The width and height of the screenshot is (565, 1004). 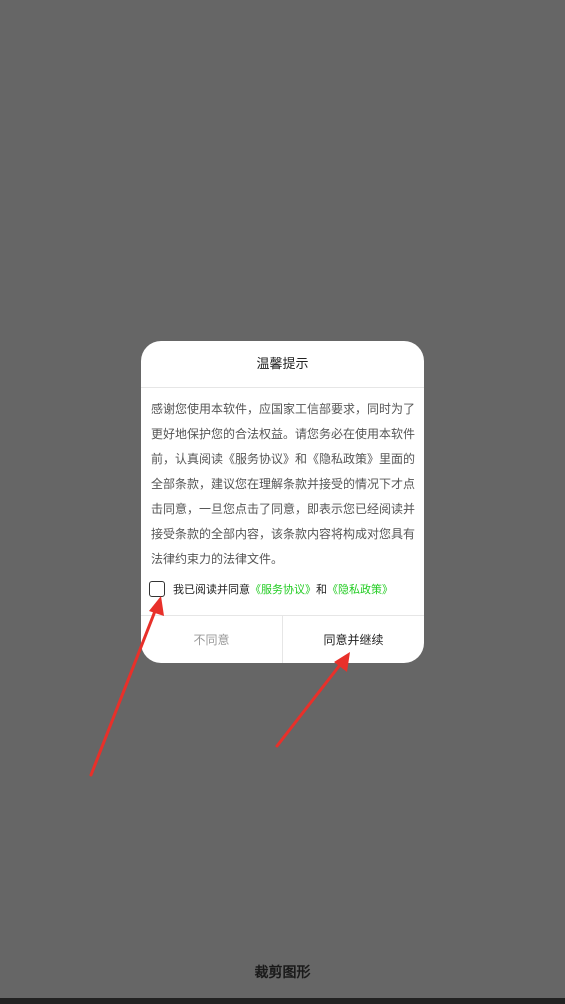 What do you see at coordinates (212, 639) in the screenshot?
I see `decline-button: 不同意` at bounding box center [212, 639].